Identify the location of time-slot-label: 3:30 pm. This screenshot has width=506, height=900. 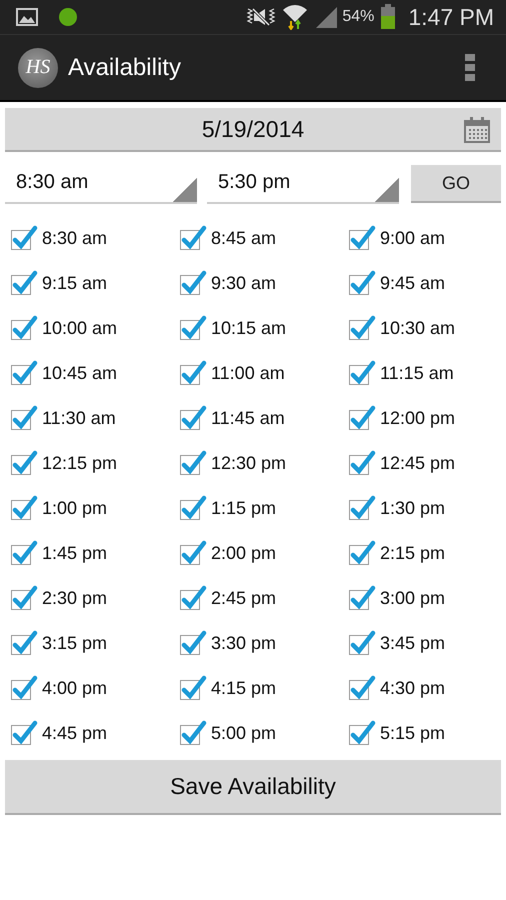
(243, 643).